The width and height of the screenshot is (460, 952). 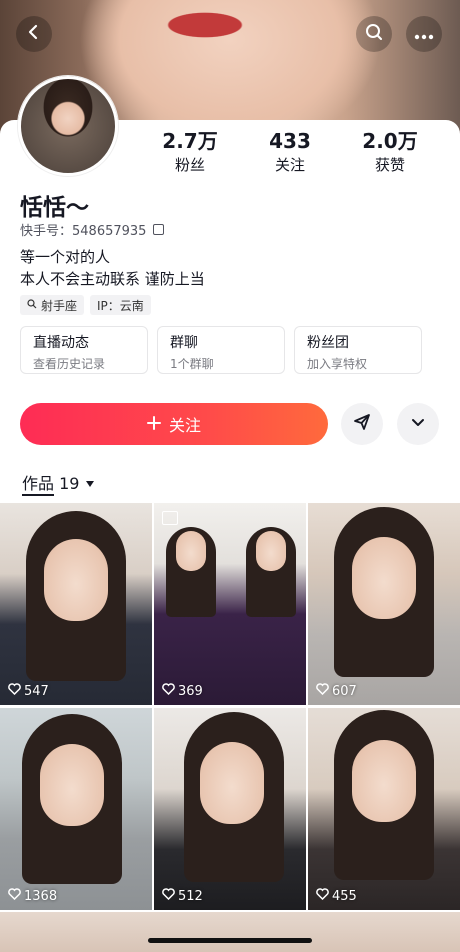 I want to click on like-count: 1368, so click(x=32, y=896).